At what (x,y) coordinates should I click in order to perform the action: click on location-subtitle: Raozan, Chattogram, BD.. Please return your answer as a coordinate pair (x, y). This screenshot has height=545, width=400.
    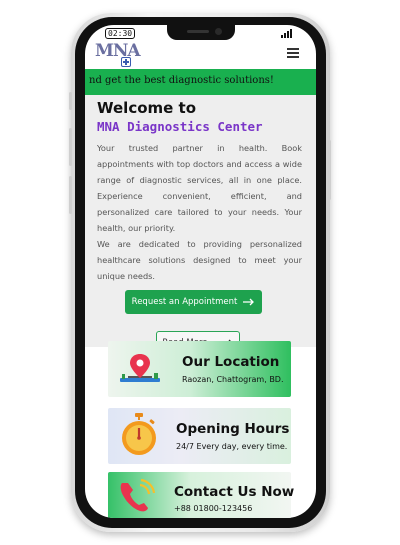
    Looking at the image, I should click on (233, 379).